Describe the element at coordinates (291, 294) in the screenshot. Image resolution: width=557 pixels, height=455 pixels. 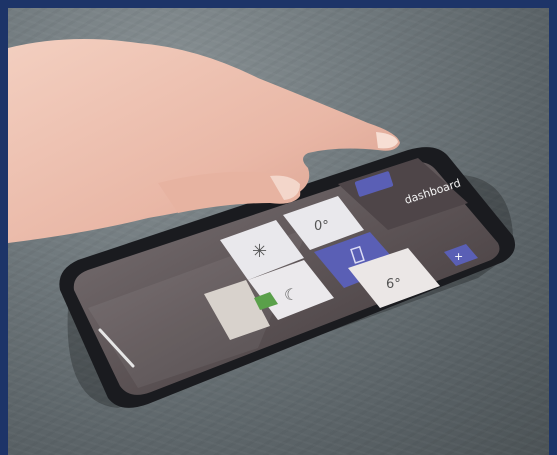
I see `moon-icon: ☾` at that location.